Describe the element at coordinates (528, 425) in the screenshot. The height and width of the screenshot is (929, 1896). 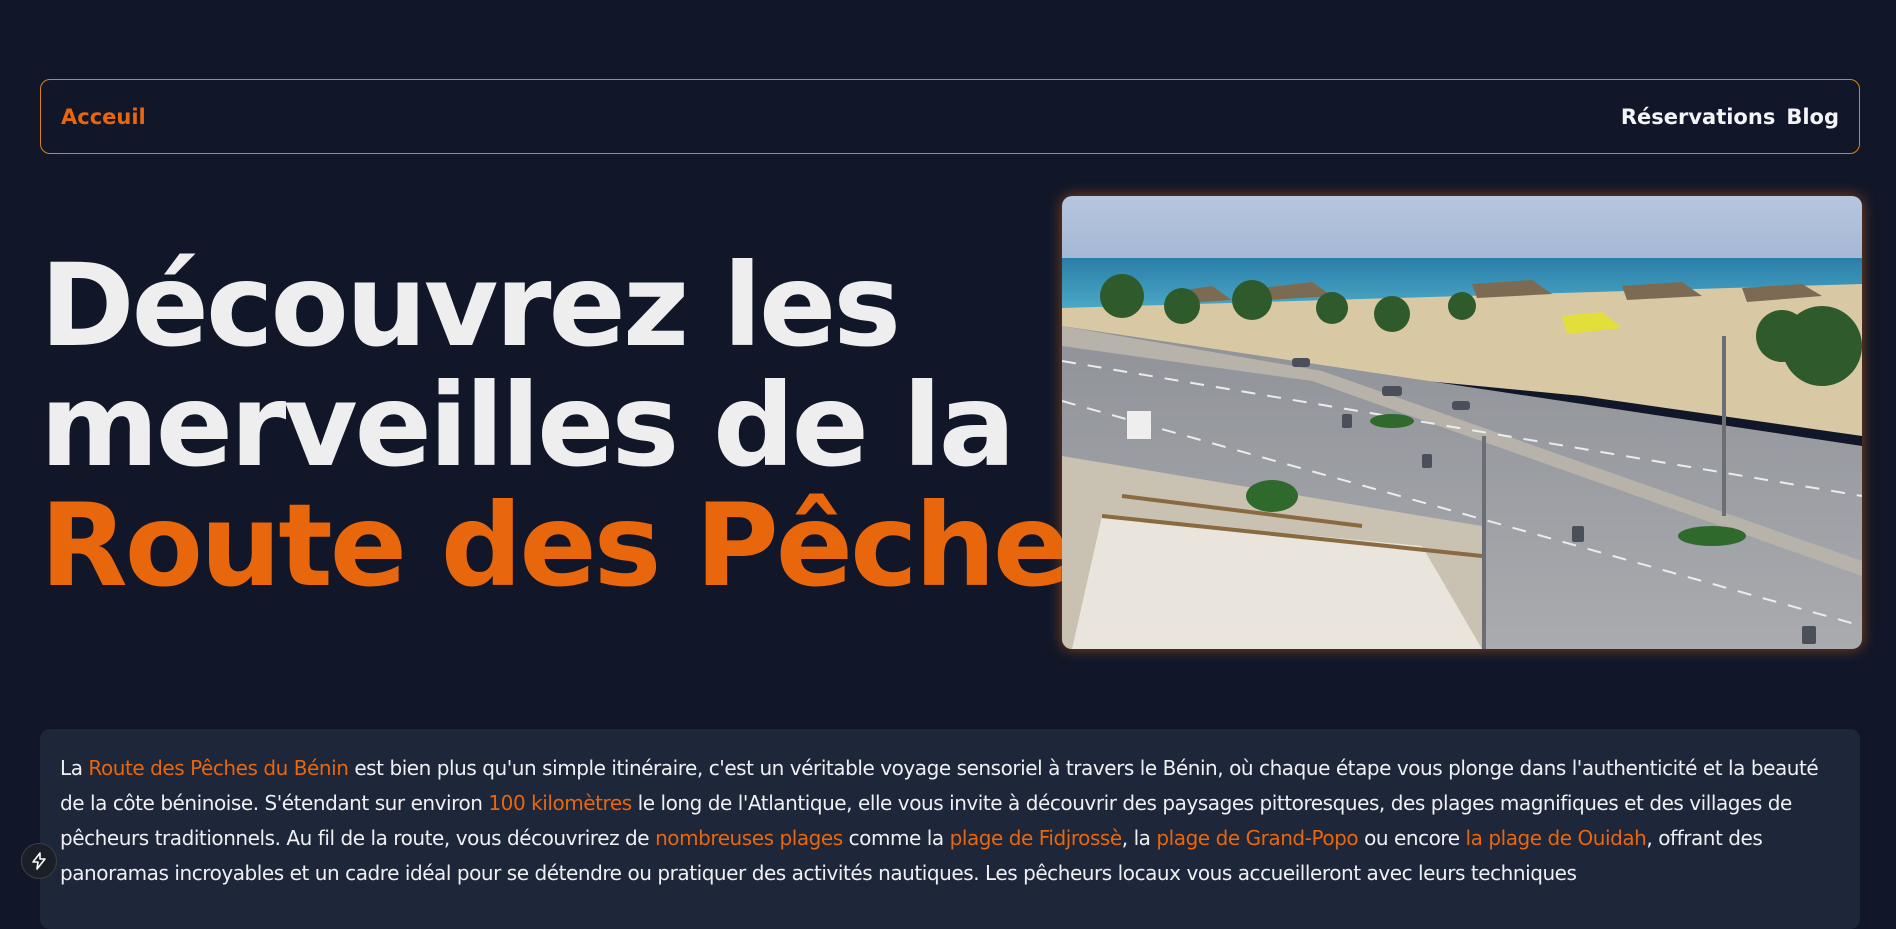
I see `hero-title-line-2: merveilles de la` at that location.